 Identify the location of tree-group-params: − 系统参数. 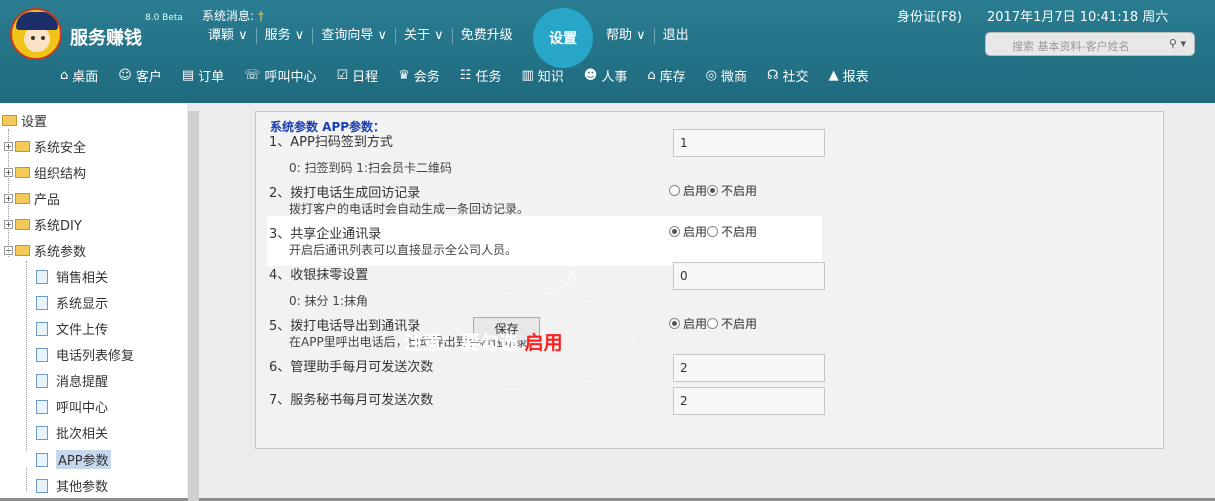
(45, 250).